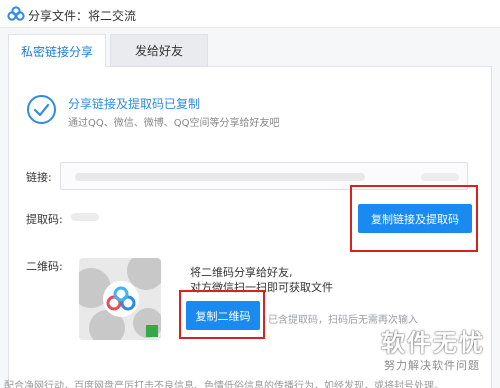 The height and width of the screenshot is (388, 500). I want to click on success-title: 分享链接及提取码已复制, so click(134, 104).